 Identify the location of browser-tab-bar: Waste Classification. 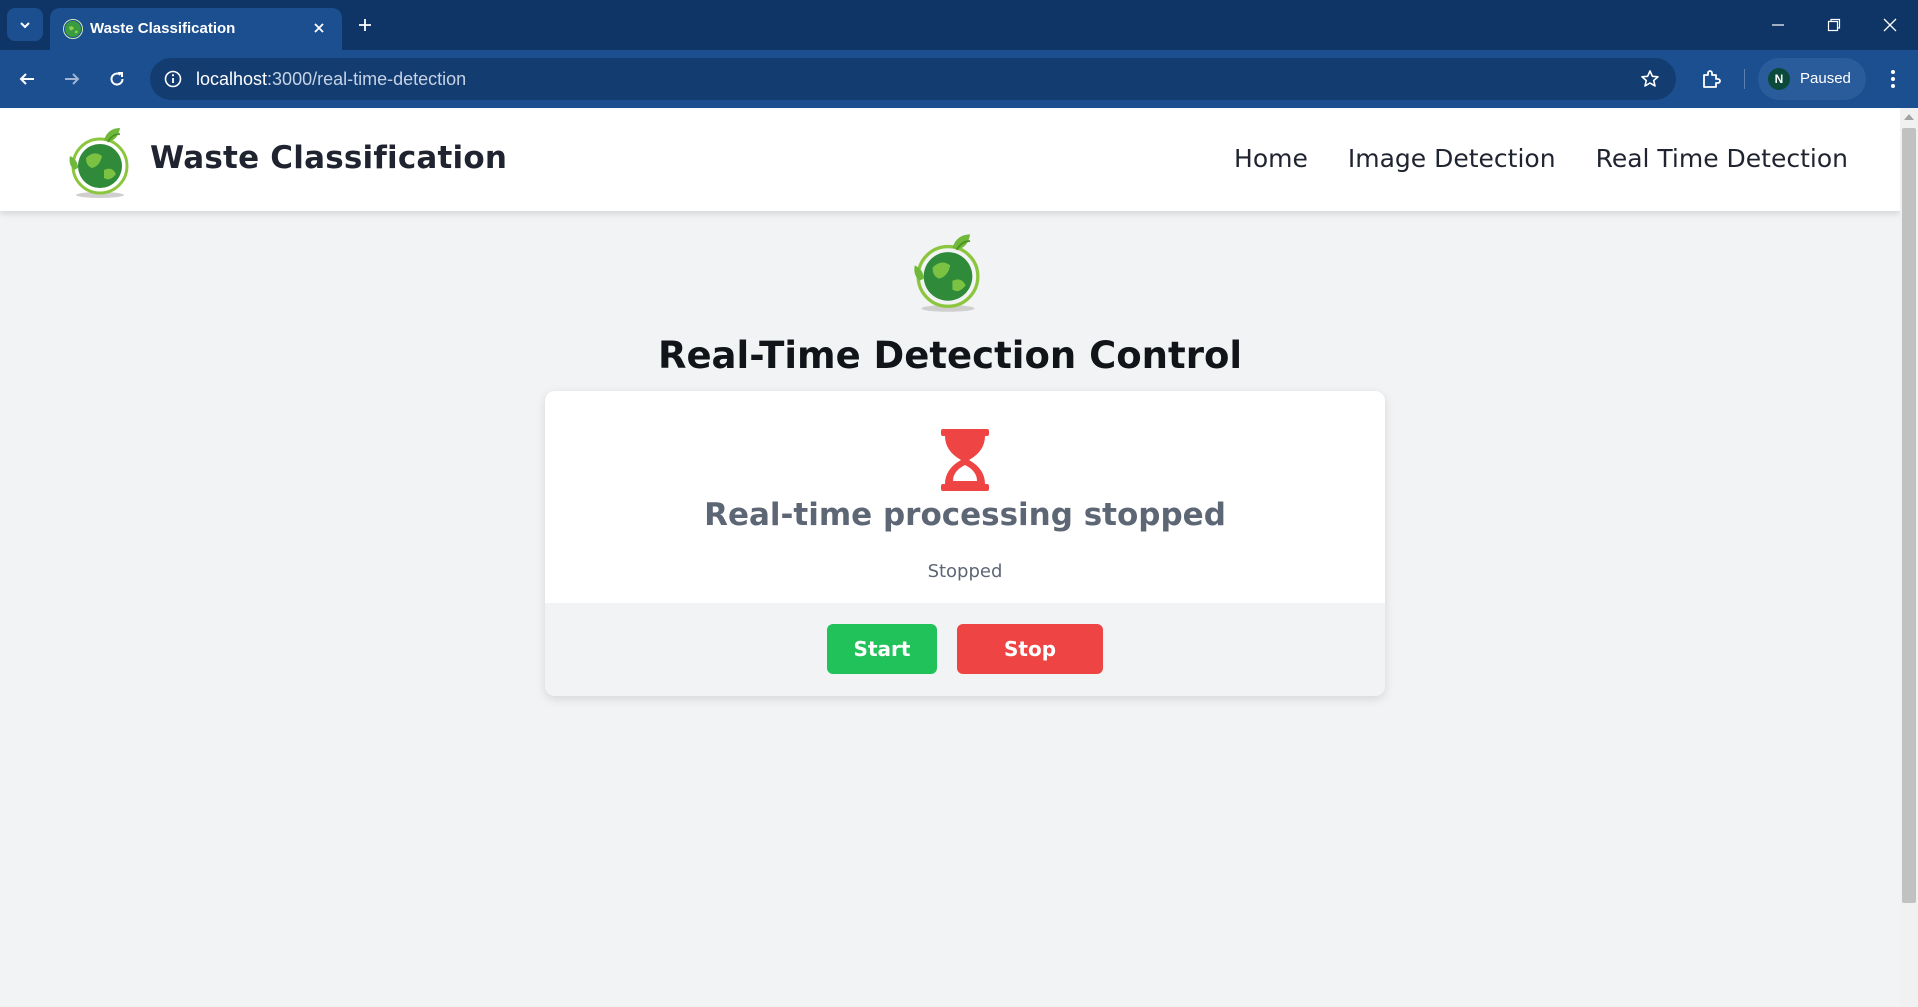
(959, 25).